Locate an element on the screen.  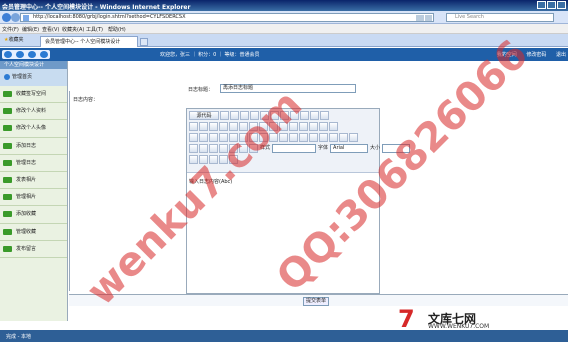
image-button-icon is located at coordinates (323, 126).